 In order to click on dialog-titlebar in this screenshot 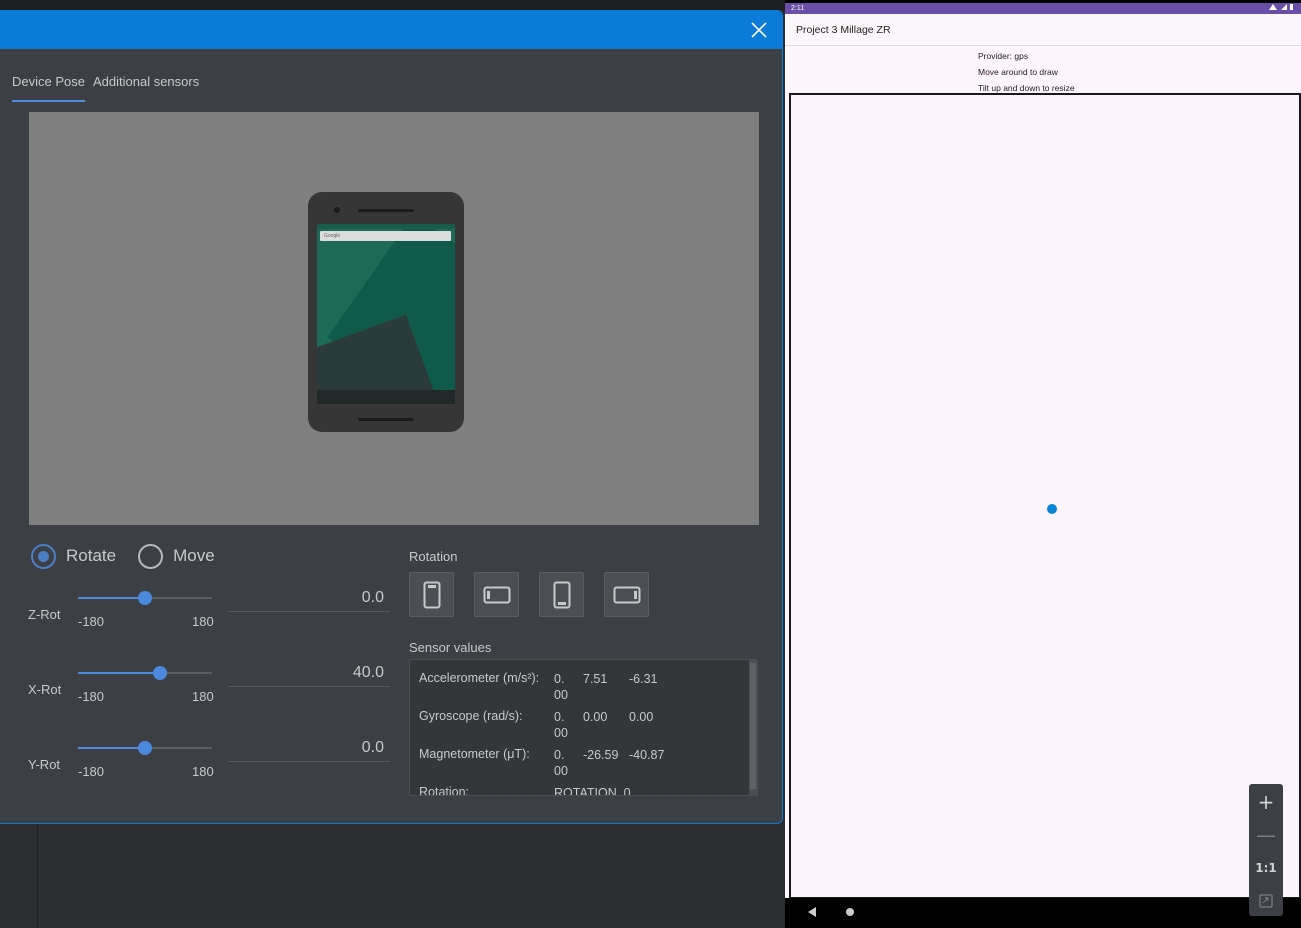, I will do `click(391, 30)`.